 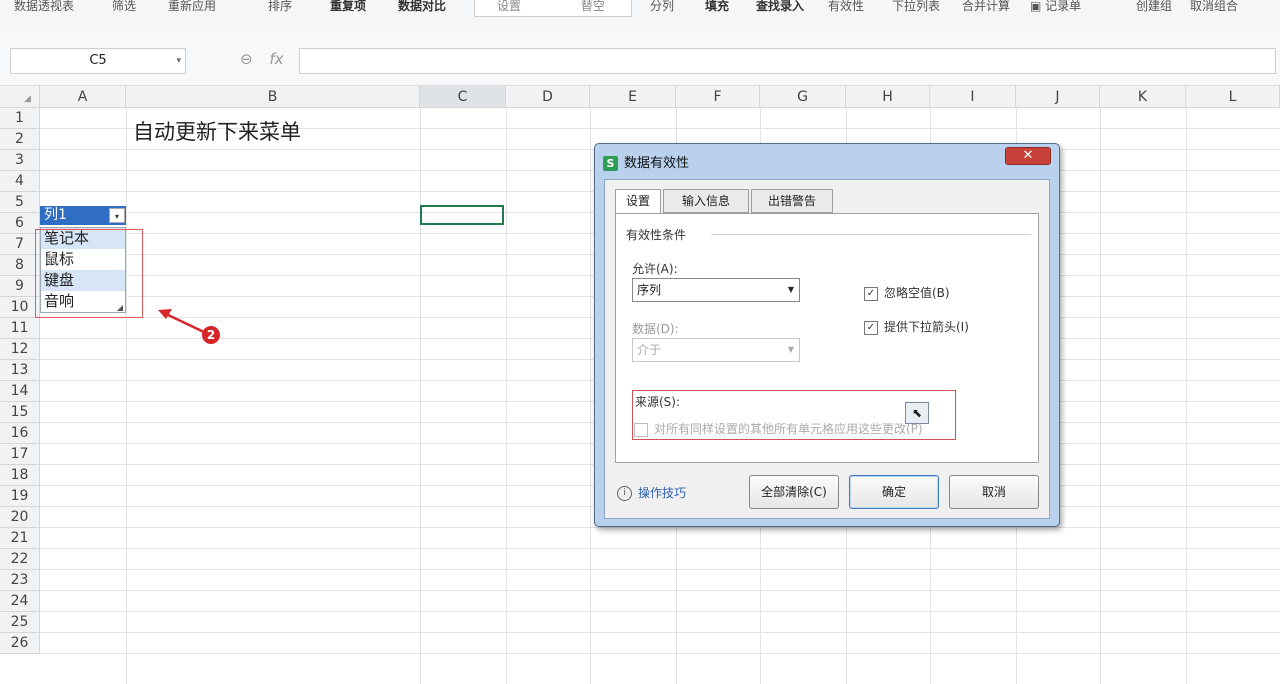 I want to click on tab-error-alert: 出错警告, so click(x=792, y=201).